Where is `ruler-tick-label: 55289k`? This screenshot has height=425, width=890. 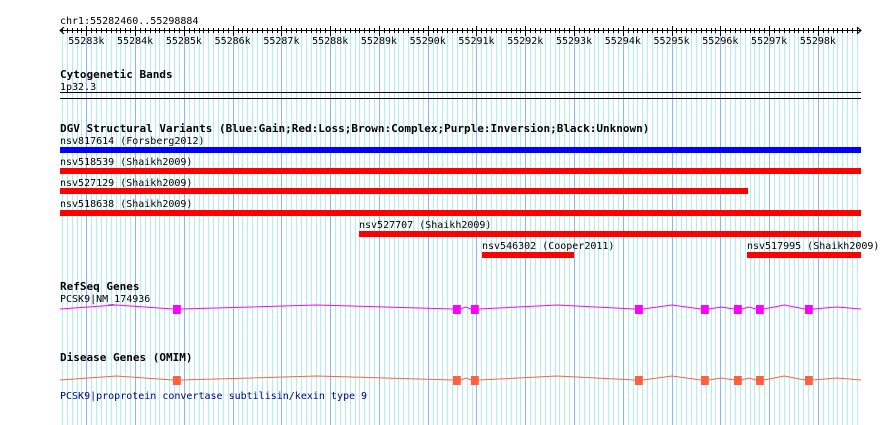 ruler-tick-label: 55289k is located at coordinates (379, 41).